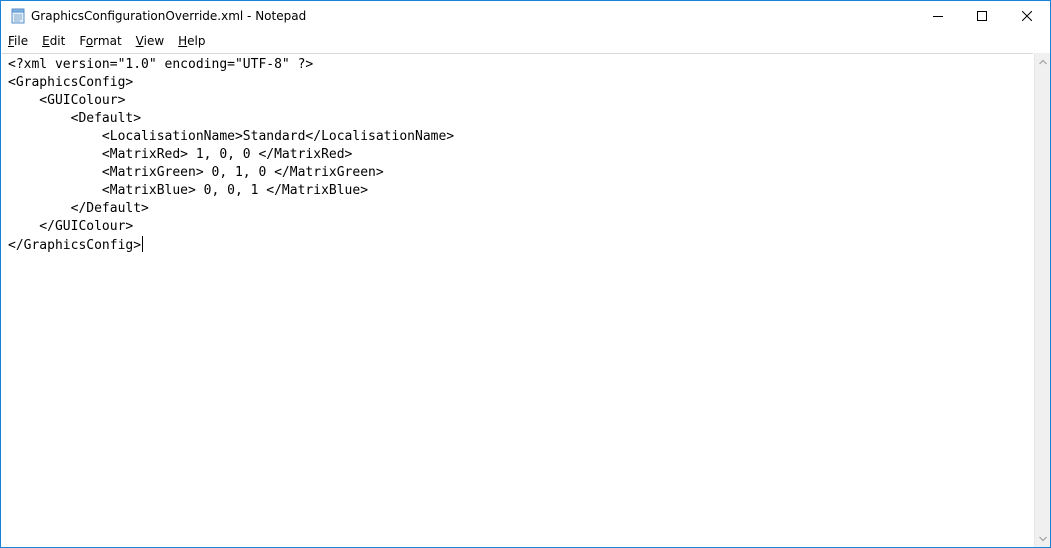 The height and width of the screenshot is (548, 1051). What do you see at coordinates (180, 154) in the screenshot?
I see `editor-line: <MatrixRed> 1, 0, 0 </MatrixRed>` at bounding box center [180, 154].